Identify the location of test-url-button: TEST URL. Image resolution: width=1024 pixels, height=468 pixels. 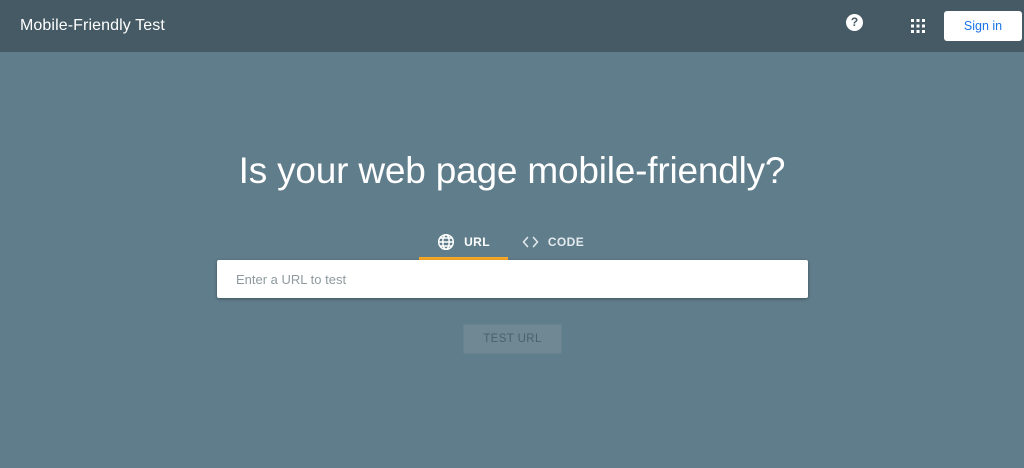
(512, 339).